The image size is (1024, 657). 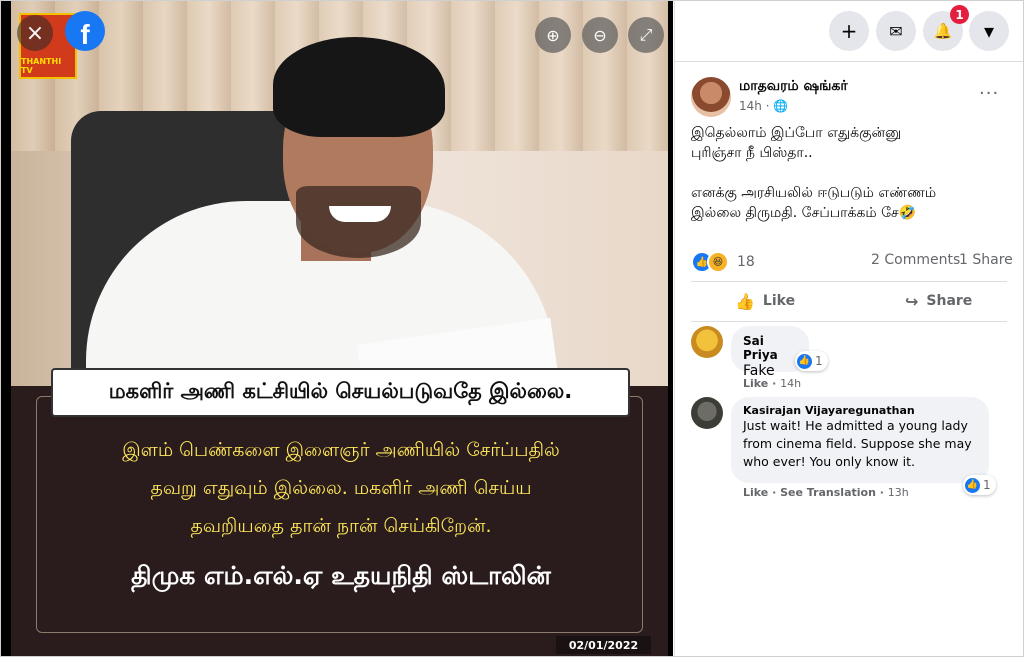 What do you see at coordinates (340, 392) in the screenshot?
I see `image-headline: மகளிர் அணி கட்சியில் செயல்படுவதே இல்லை.` at bounding box center [340, 392].